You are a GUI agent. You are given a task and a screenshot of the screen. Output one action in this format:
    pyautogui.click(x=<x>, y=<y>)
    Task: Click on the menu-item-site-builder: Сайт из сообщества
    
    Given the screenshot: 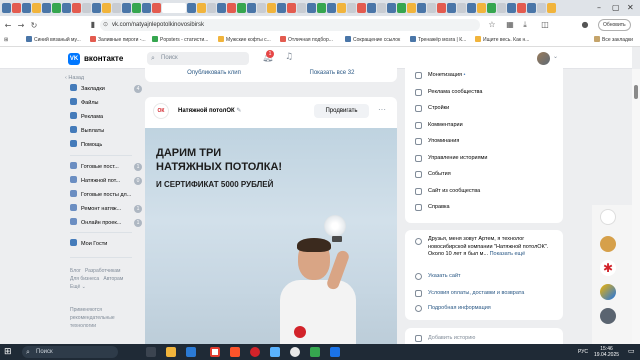 What is the action you would take?
    pyautogui.click(x=454, y=191)
    